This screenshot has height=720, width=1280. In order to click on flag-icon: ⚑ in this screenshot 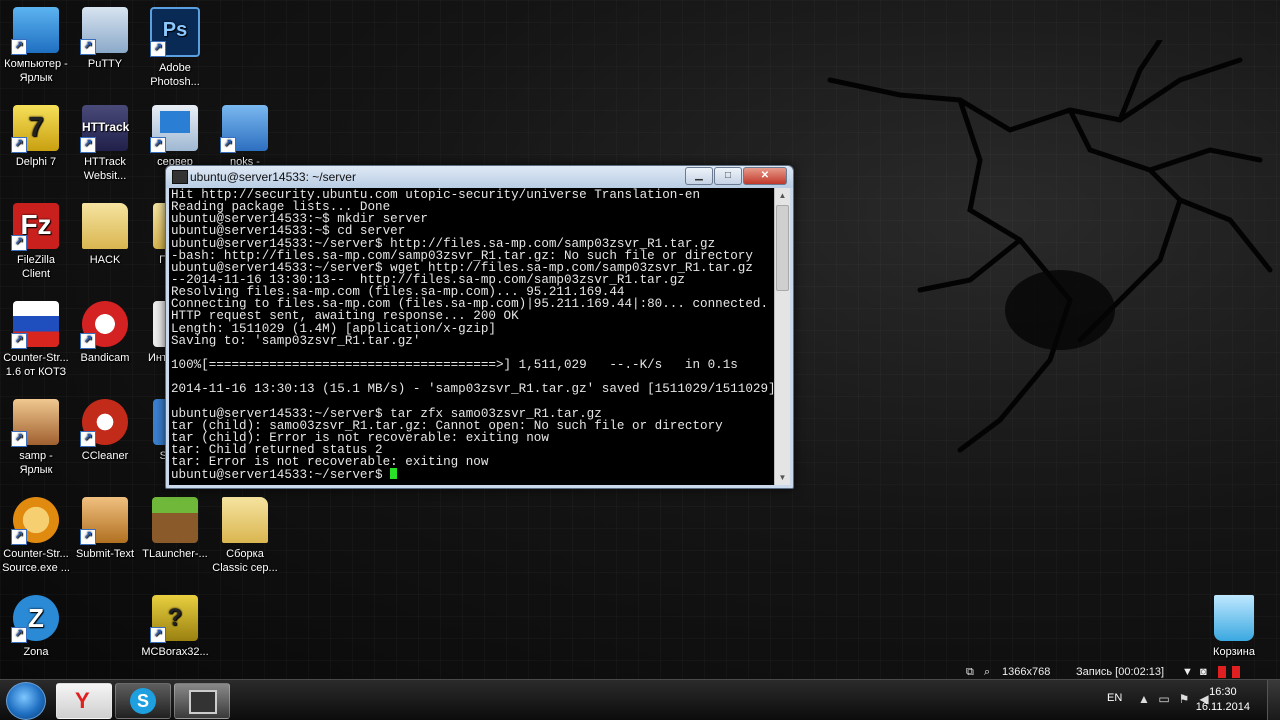, I will do `click(1184, 699)`.